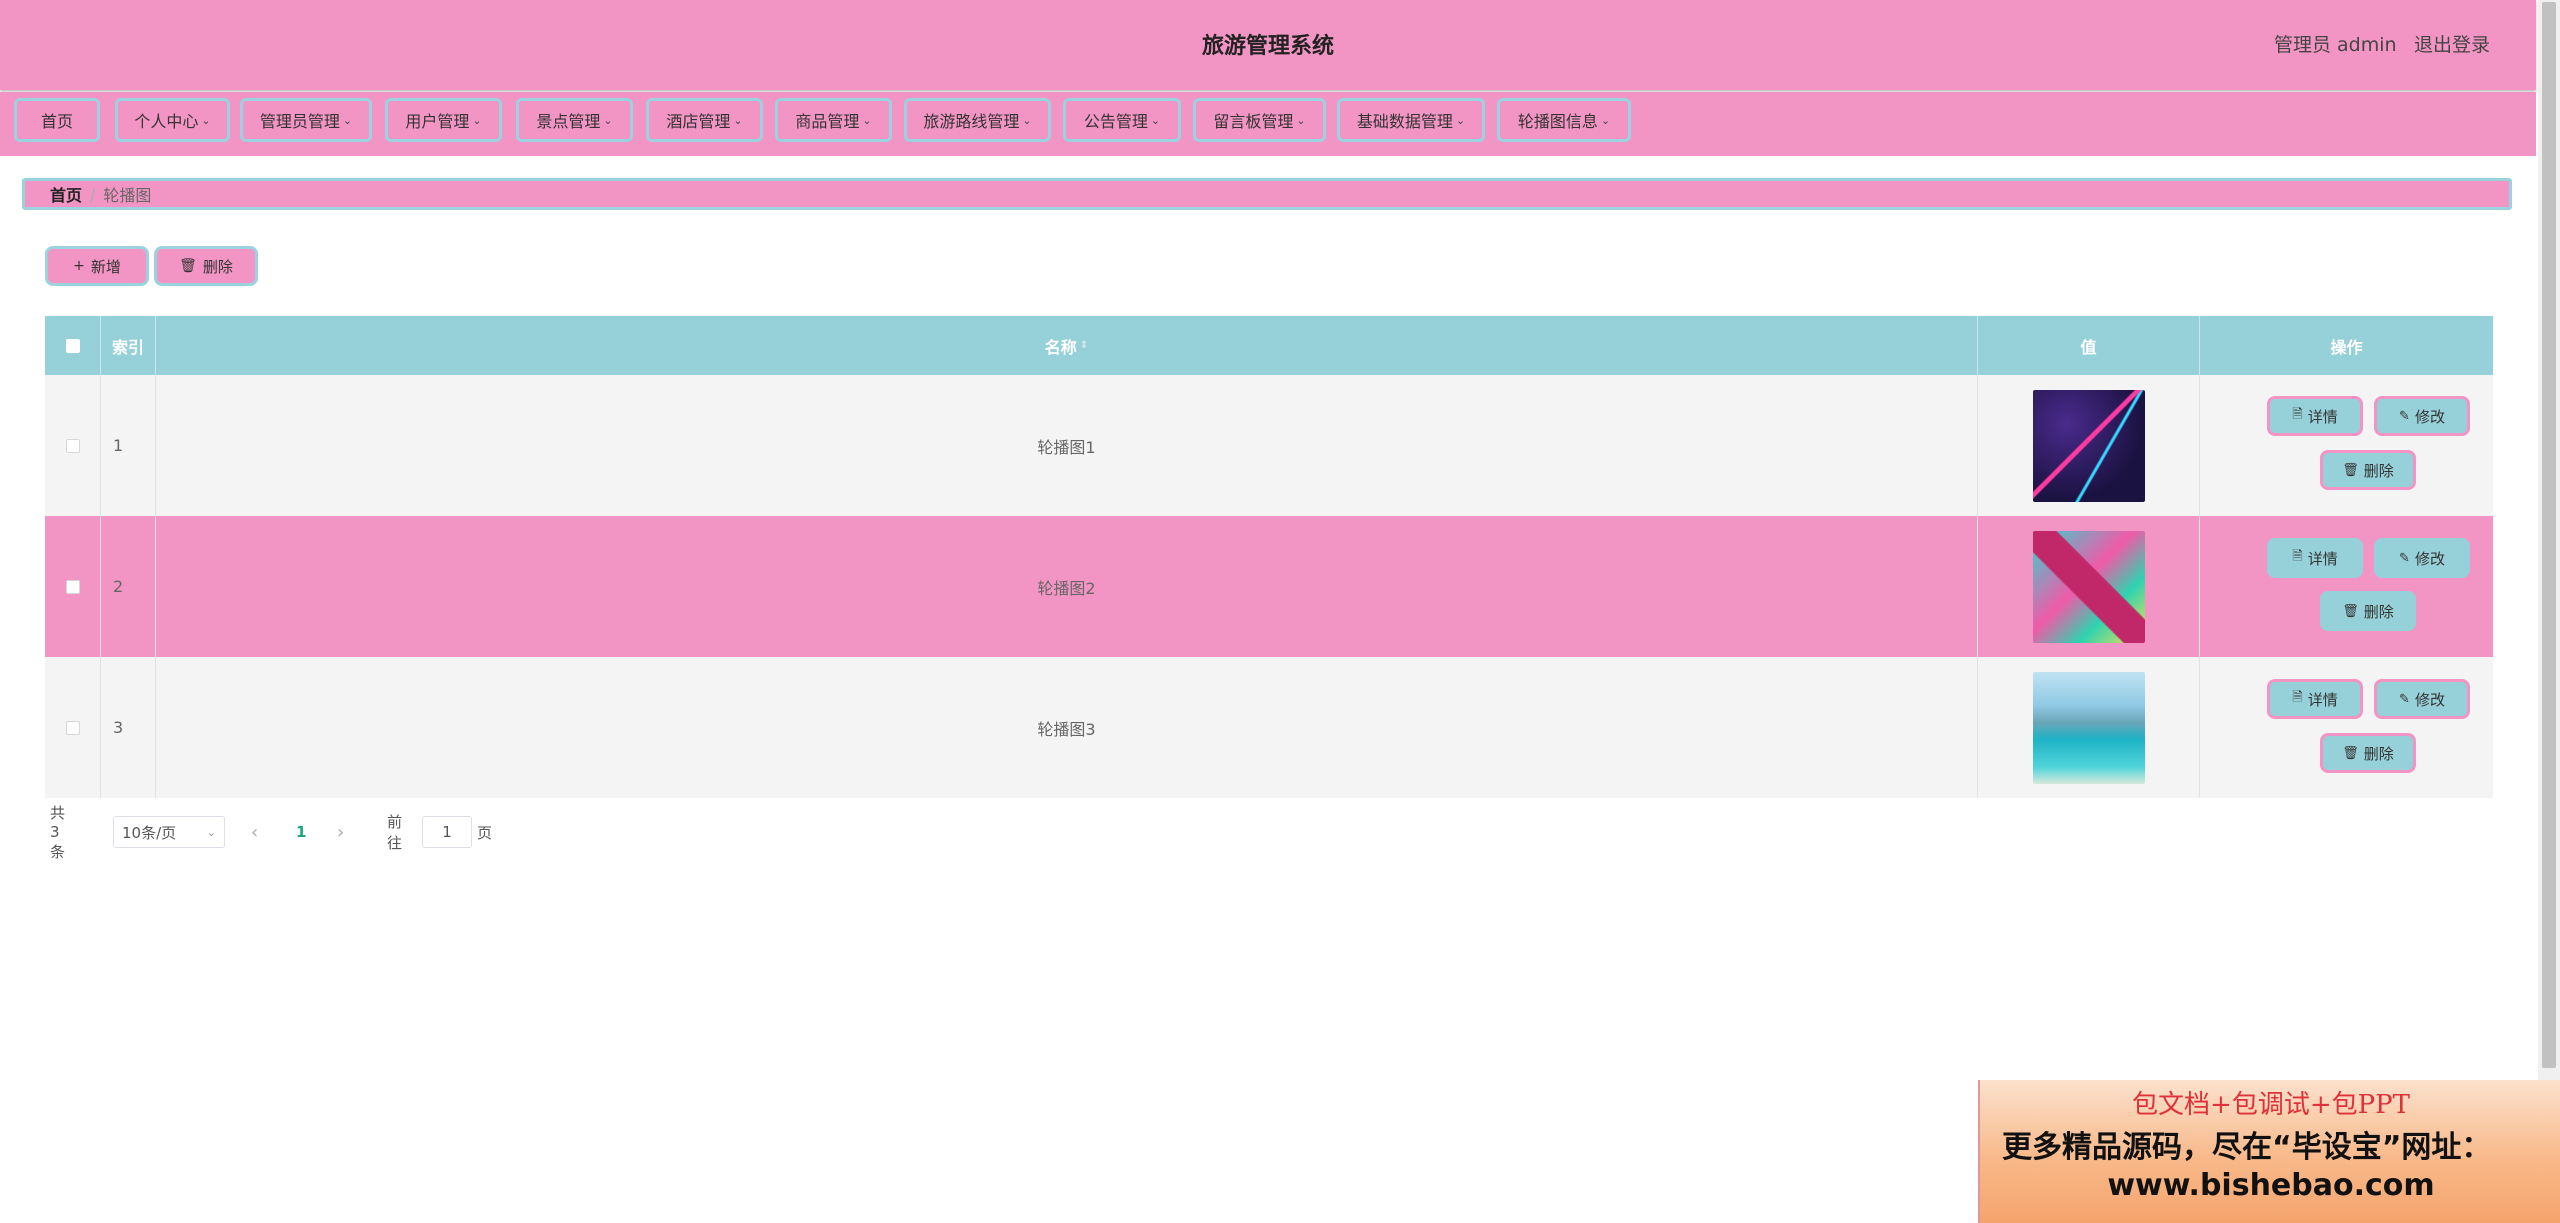  Describe the element at coordinates (301, 832) in the screenshot. I see `page-number-current: 1` at that location.